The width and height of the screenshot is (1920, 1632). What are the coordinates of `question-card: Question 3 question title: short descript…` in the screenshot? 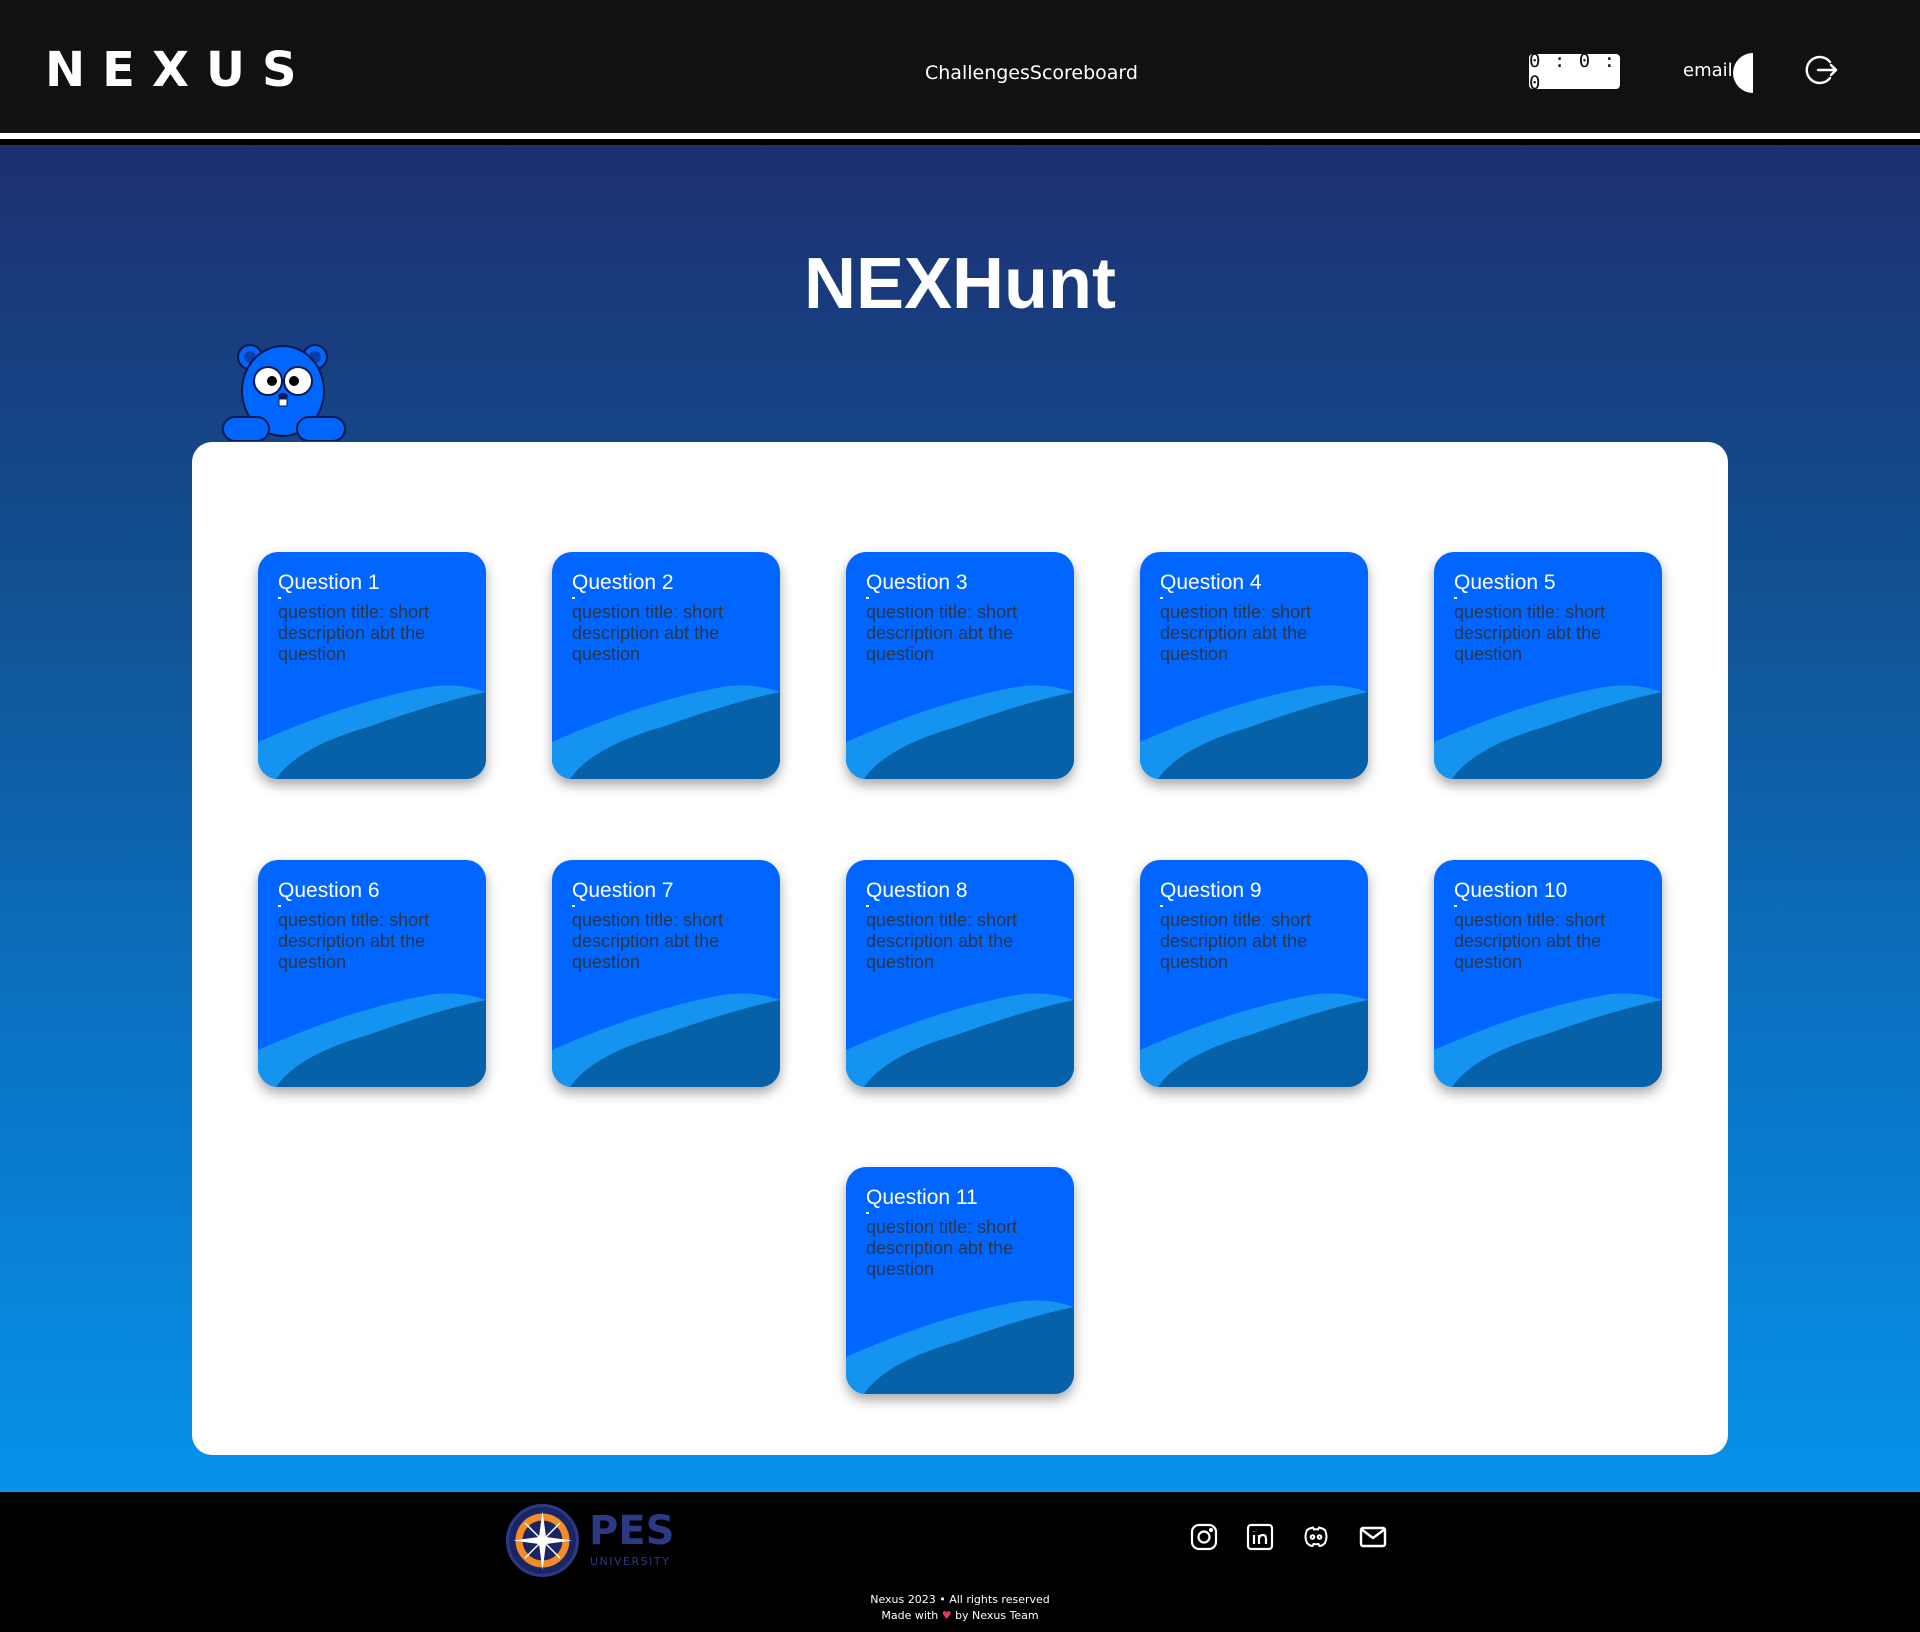 It's located at (960, 665).